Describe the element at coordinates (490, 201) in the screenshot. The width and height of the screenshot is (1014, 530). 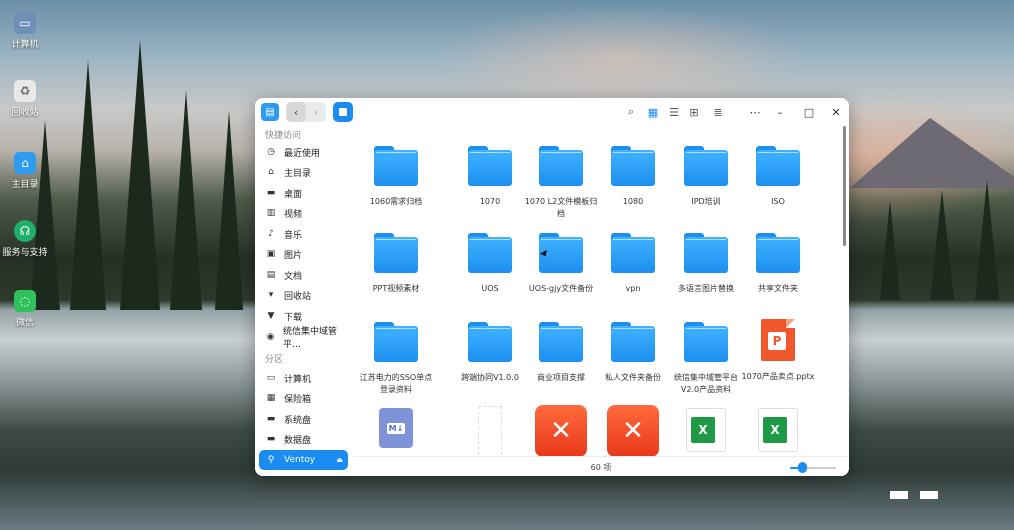
I see `file-name: 1070` at that location.